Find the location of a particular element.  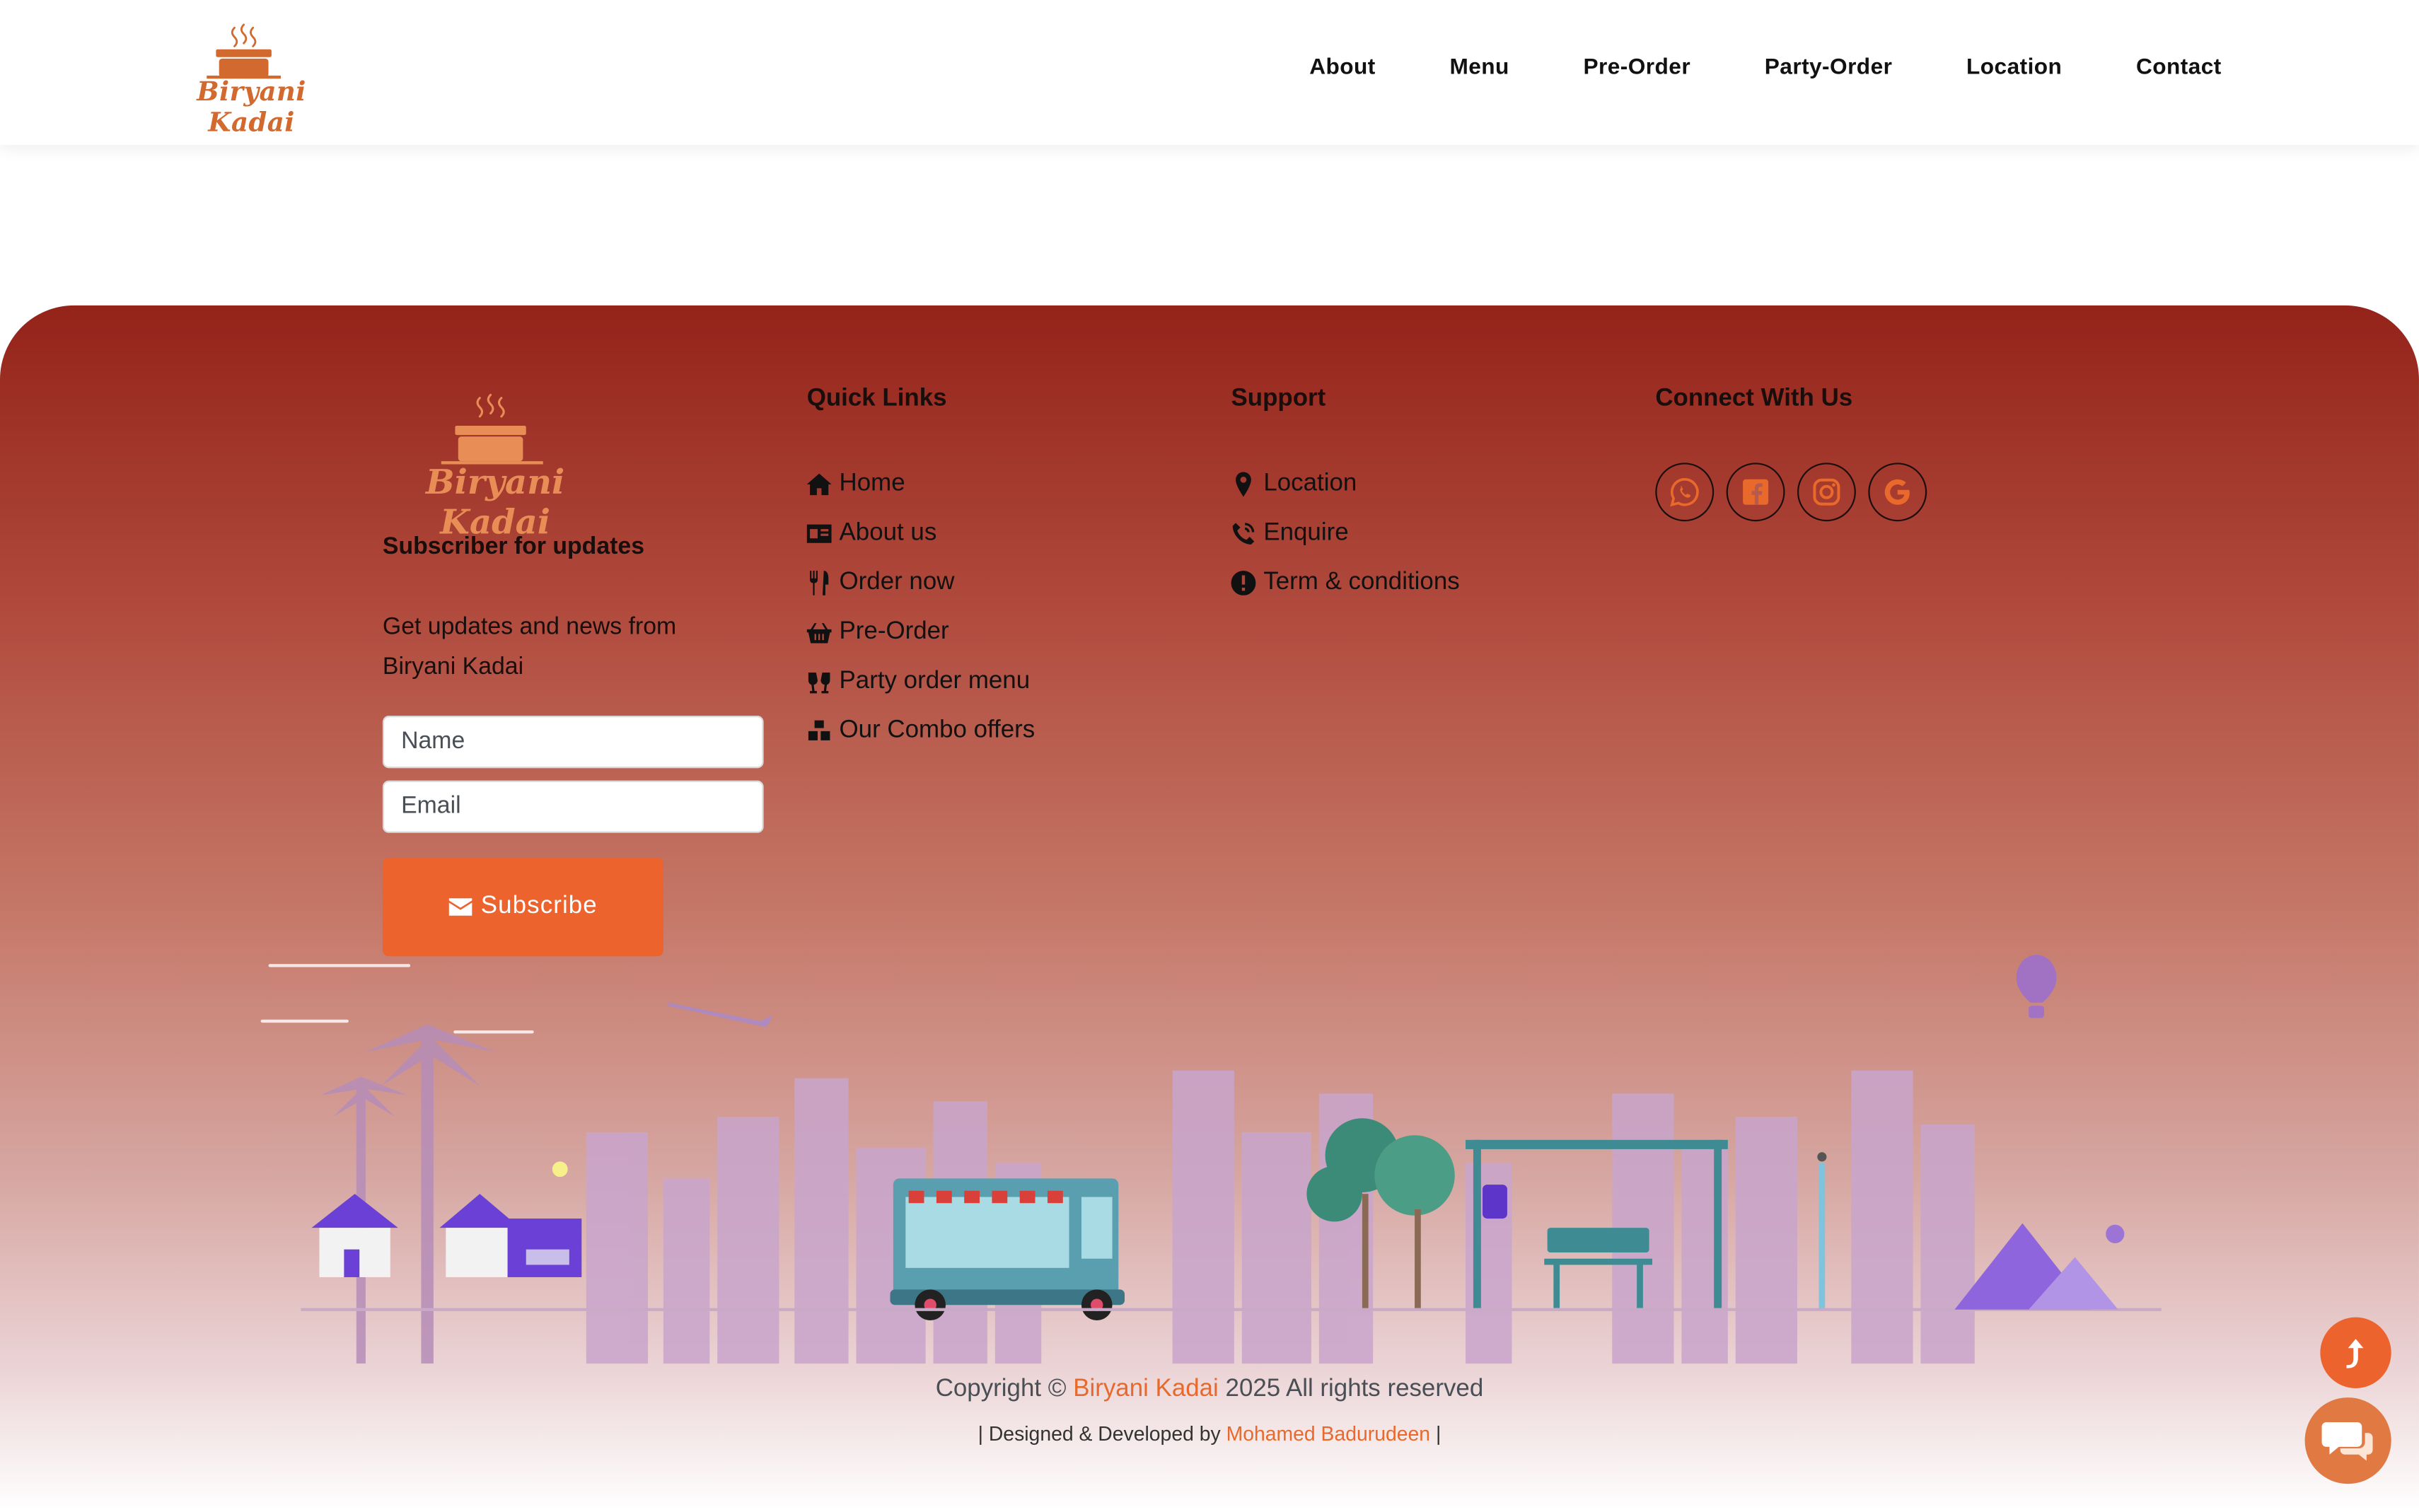

nav-contact: Contact is located at coordinates (2179, 68).